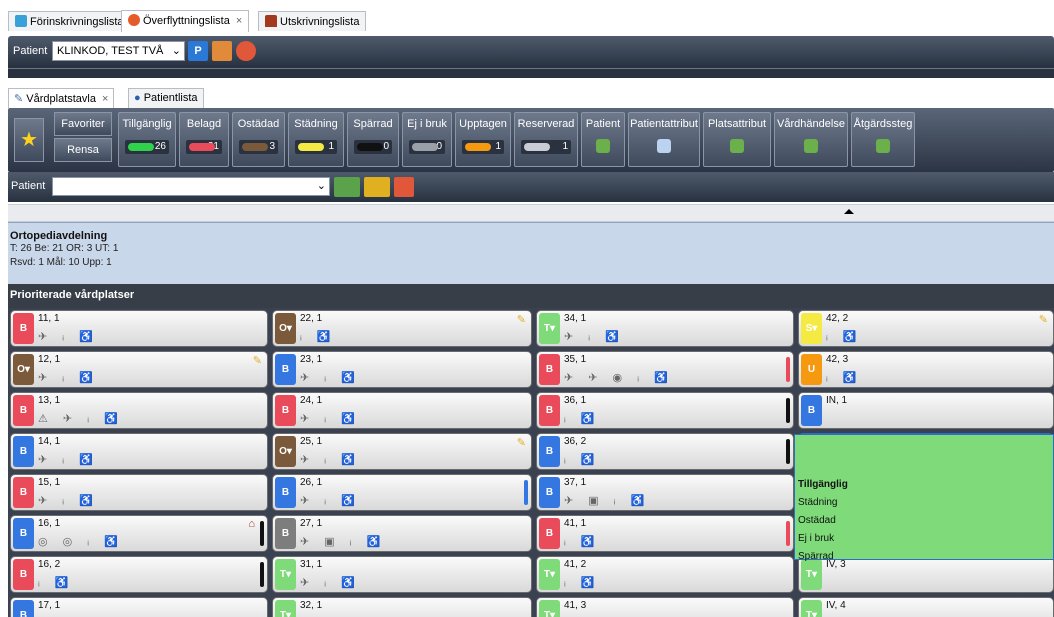  Describe the element at coordinates (546, 139) in the screenshot. I see `status-filter-7: Reserverad 1` at that location.